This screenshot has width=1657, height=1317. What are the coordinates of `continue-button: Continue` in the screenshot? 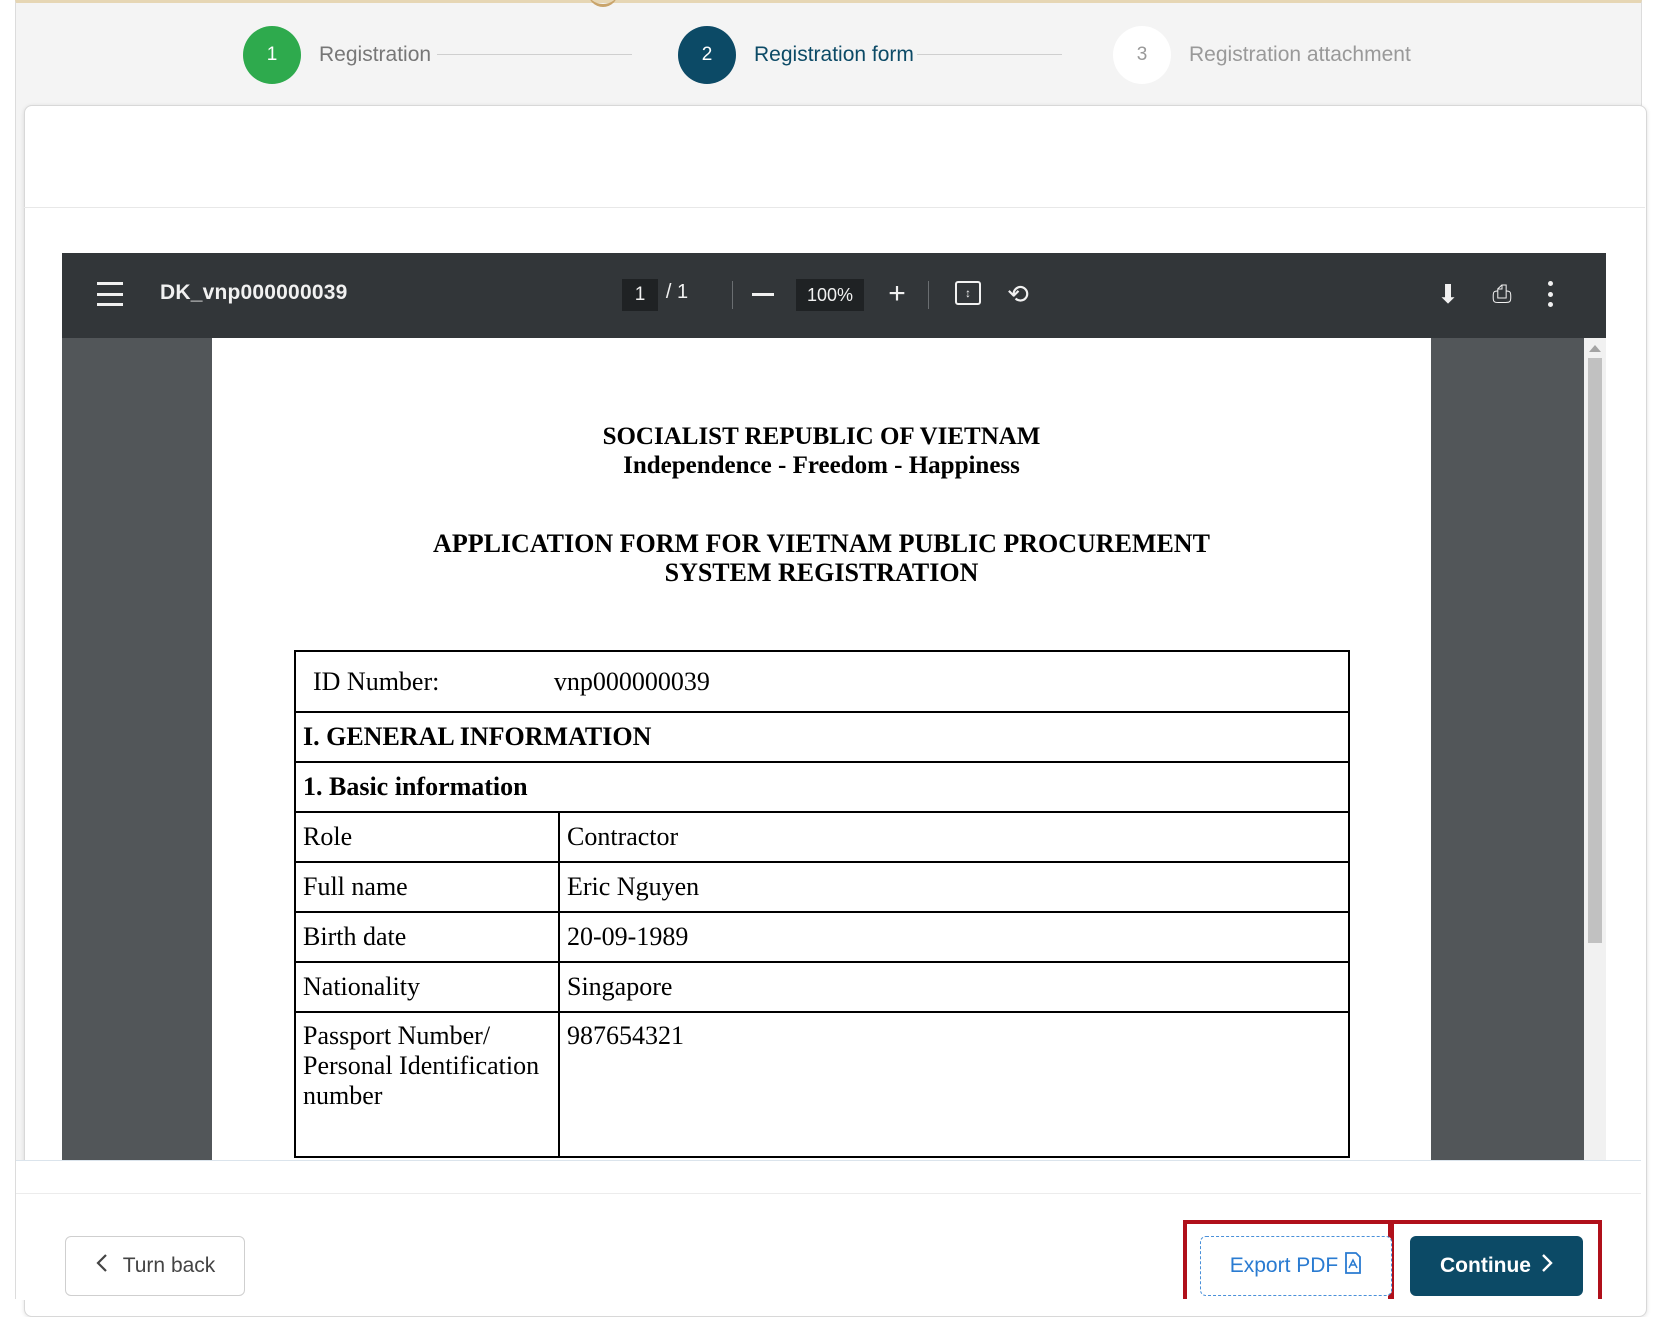 It's located at (1496, 1266).